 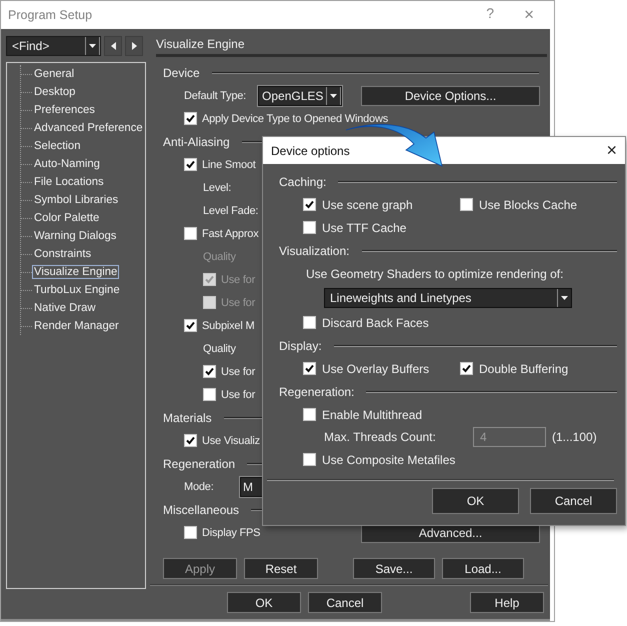 I want to click on tree-item: Preferences, so click(x=64, y=110).